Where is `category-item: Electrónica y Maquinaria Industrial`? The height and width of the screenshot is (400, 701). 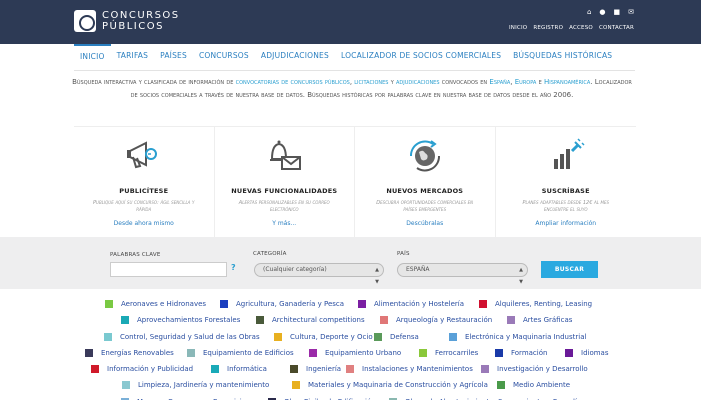 category-item: Electrónica y Maquinaria Industrial is located at coordinates (517, 336).